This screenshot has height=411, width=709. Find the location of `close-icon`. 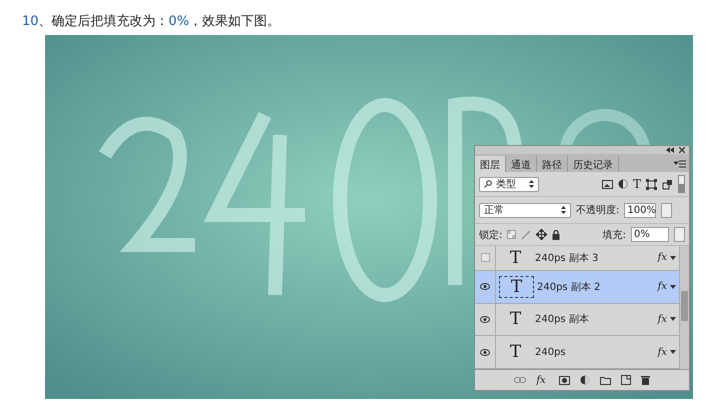

close-icon is located at coordinates (682, 150).